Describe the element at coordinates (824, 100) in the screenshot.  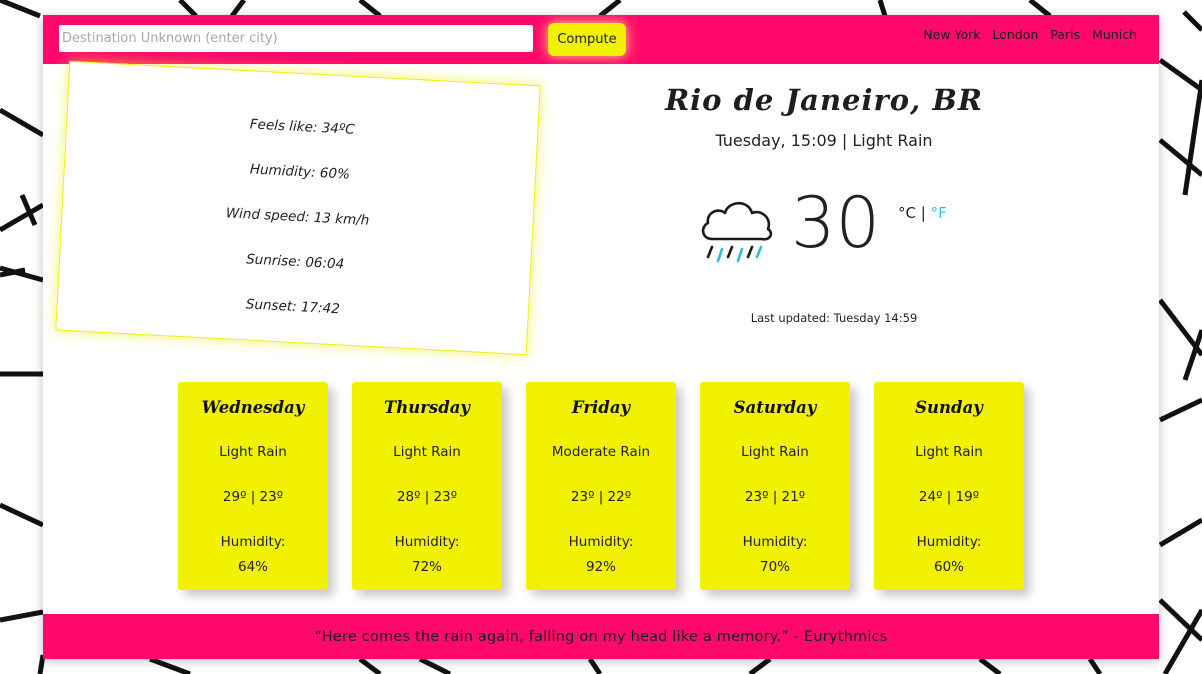
I see `city-title: Rio de Janeiro, BR` at that location.